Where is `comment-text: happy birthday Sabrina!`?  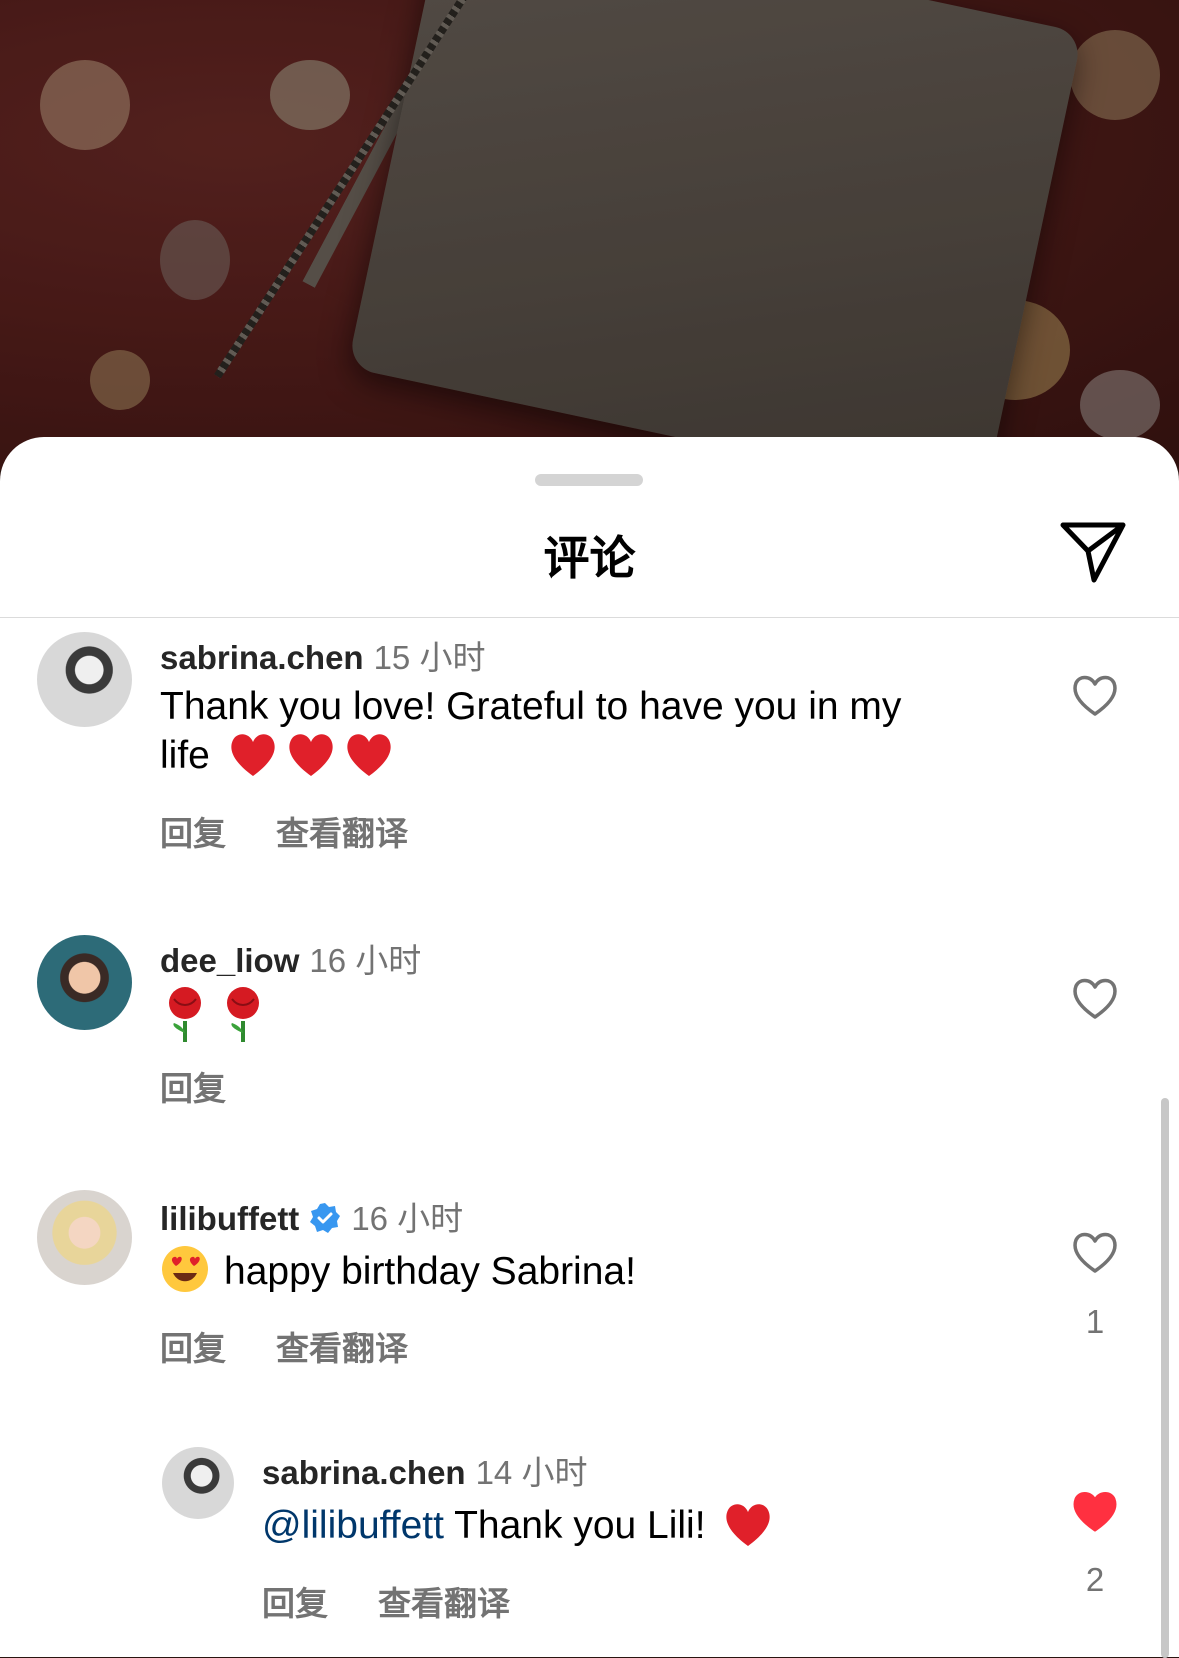
comment-text: happy birthday Sabrina! is located at coordinates (398, 1269).